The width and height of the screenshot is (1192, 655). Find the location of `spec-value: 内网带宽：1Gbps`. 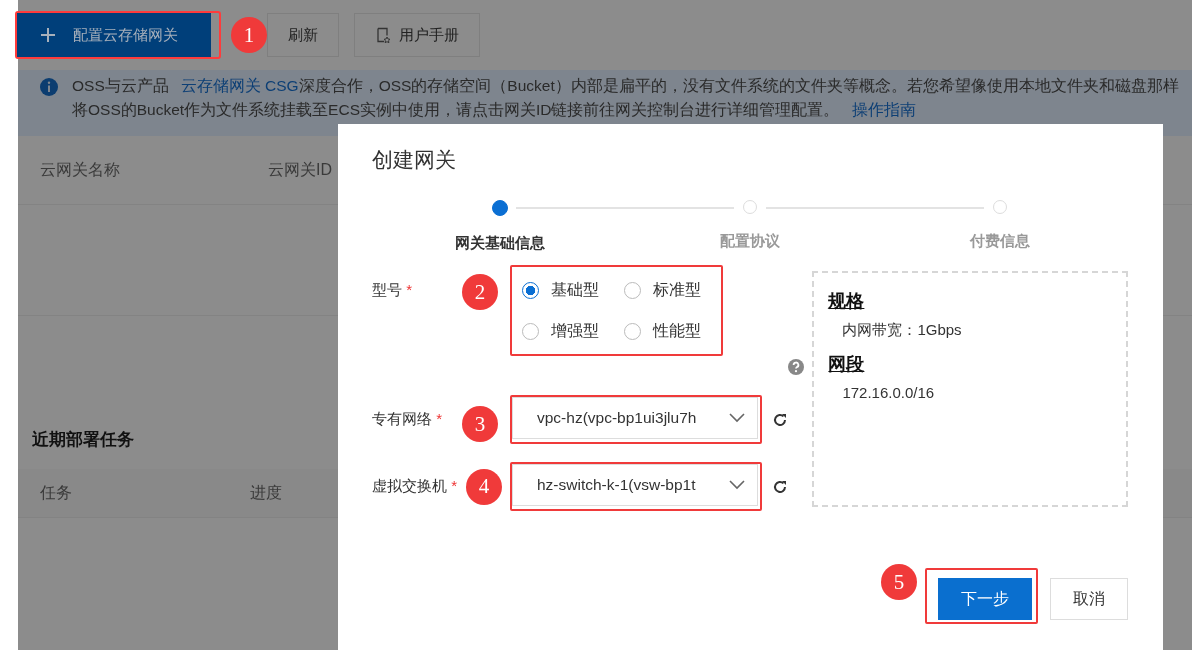

spec-value: 内网带宽：1Gbps is located at coordinates (902, 330).